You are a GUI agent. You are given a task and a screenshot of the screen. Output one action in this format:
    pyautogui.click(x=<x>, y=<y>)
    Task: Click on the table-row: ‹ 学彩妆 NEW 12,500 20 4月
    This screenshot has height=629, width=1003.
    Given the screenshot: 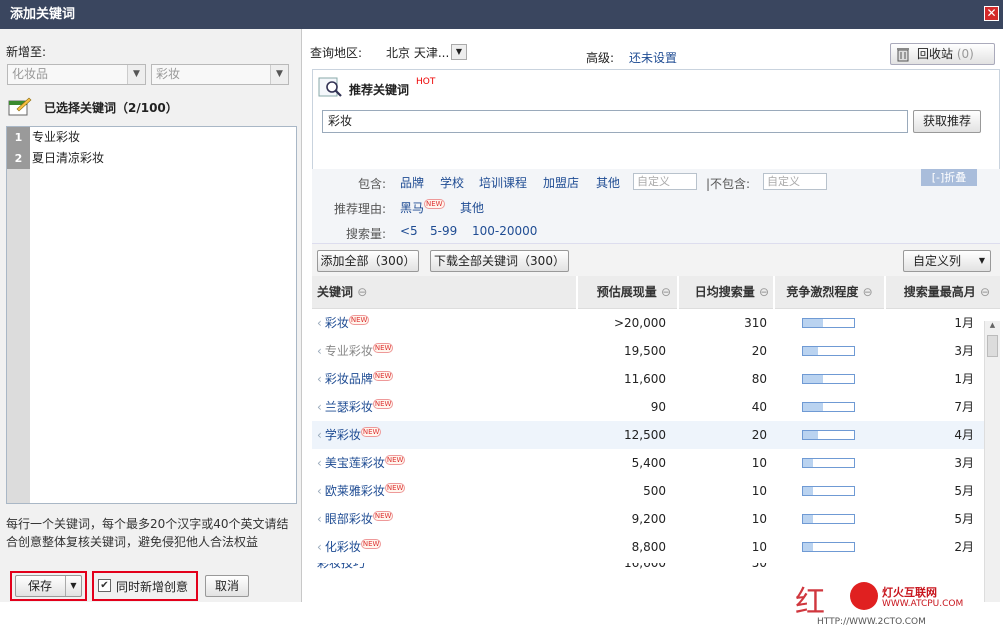 What is the action you would take?
    pyautogui.click(x=648, y=435)
    